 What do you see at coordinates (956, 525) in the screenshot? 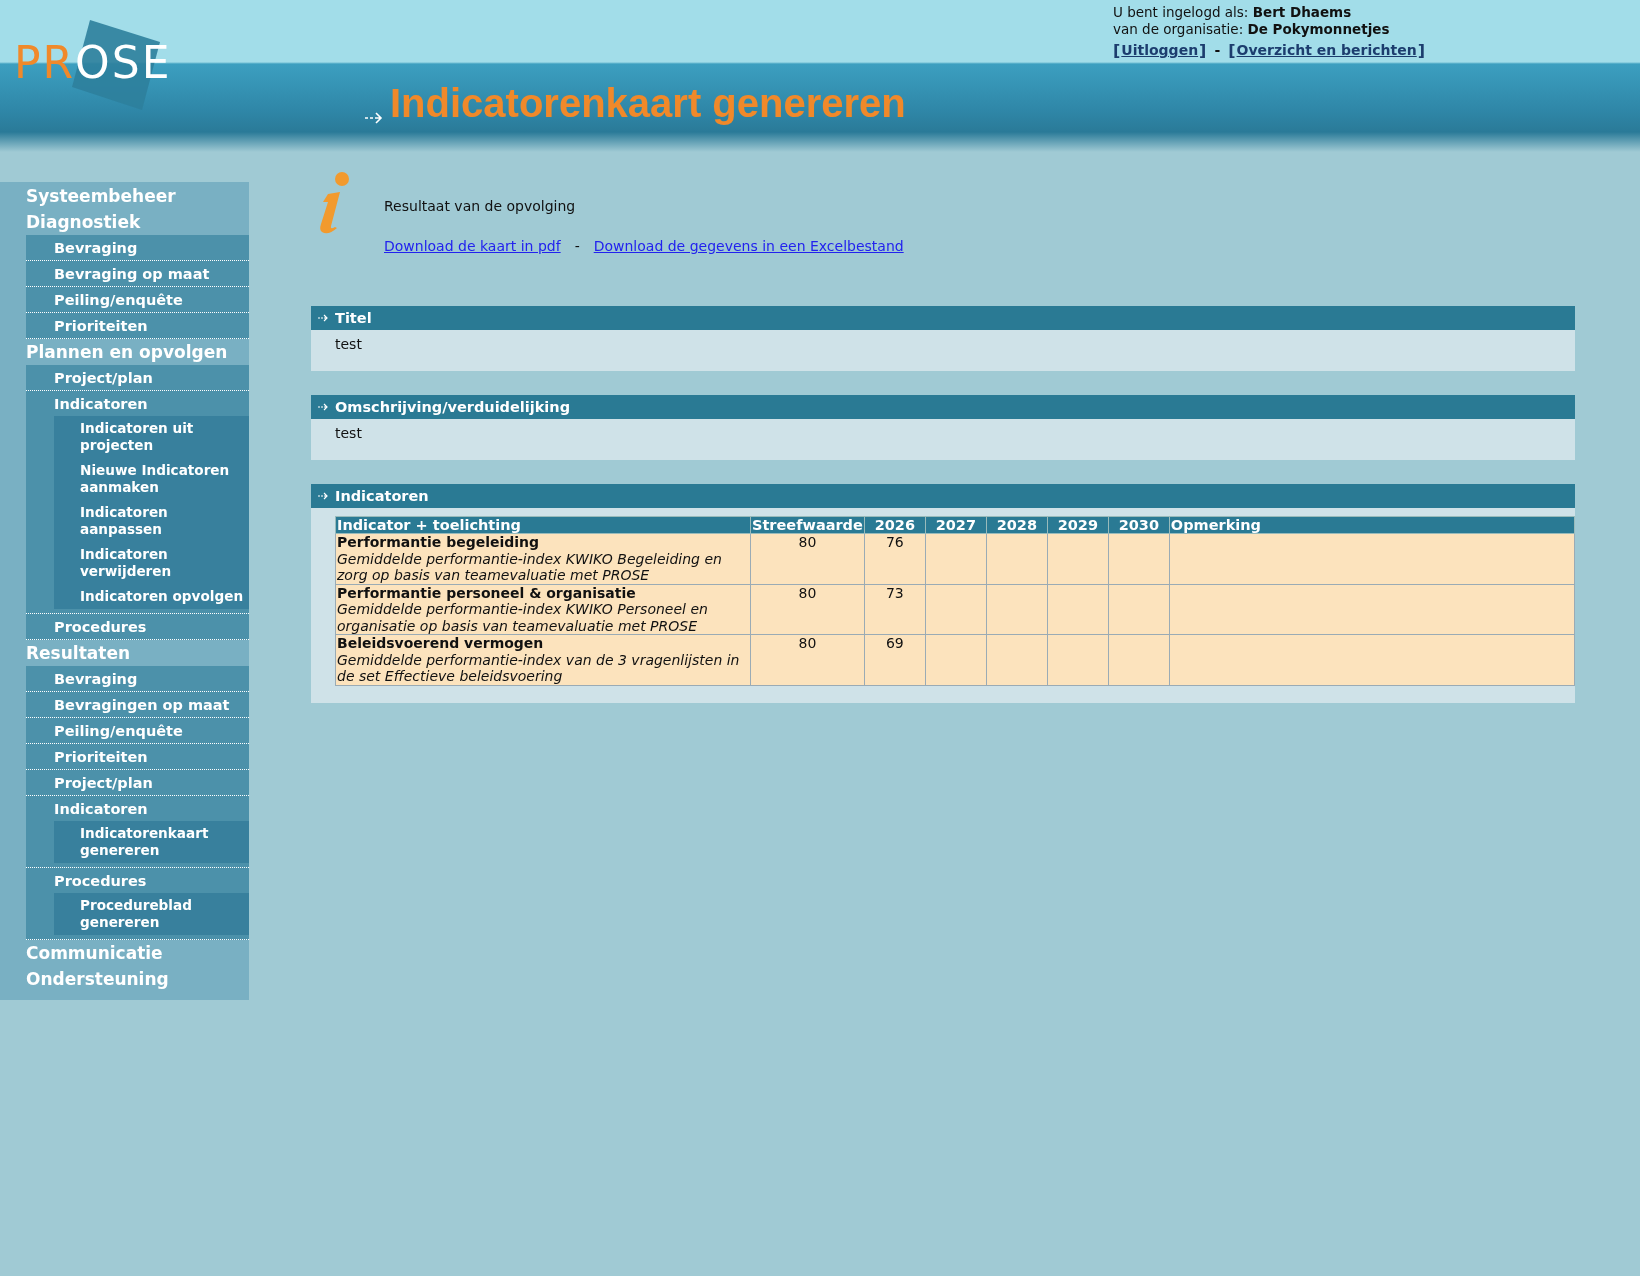
I see `column-header: 2027` at bounding box center [956, 525].